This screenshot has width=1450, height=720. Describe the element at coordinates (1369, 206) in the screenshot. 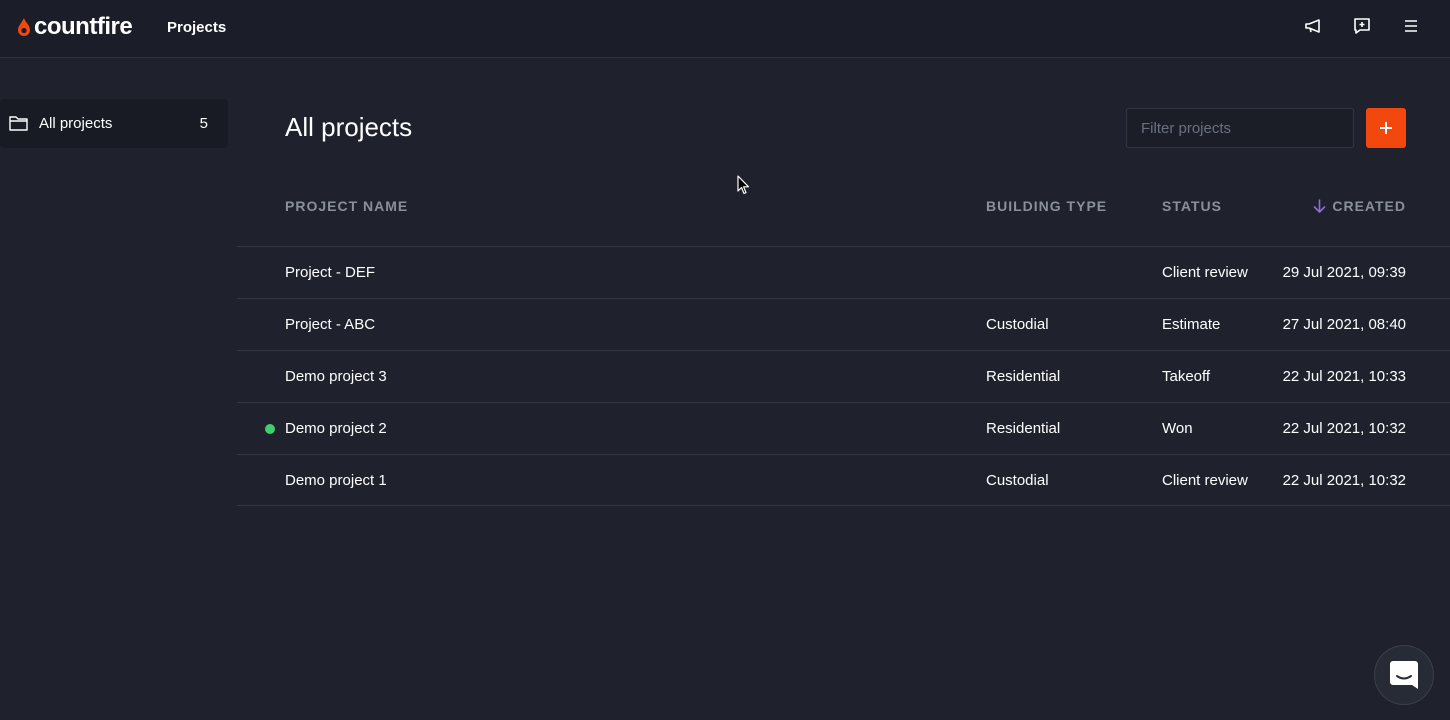

I see `column-header-created-label: CREATED` at that location.